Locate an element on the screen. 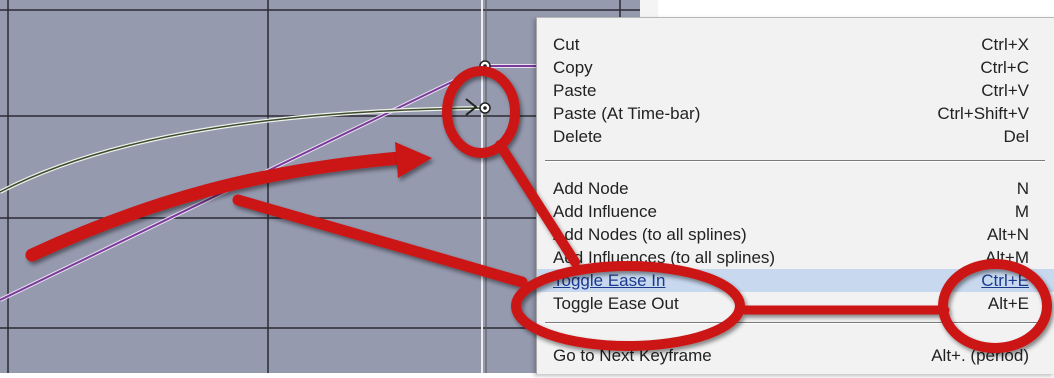 This screenshot has height=378, width=1054. menu-item-label: Paste (At Time-bar) is located at coordinates (627, 113).